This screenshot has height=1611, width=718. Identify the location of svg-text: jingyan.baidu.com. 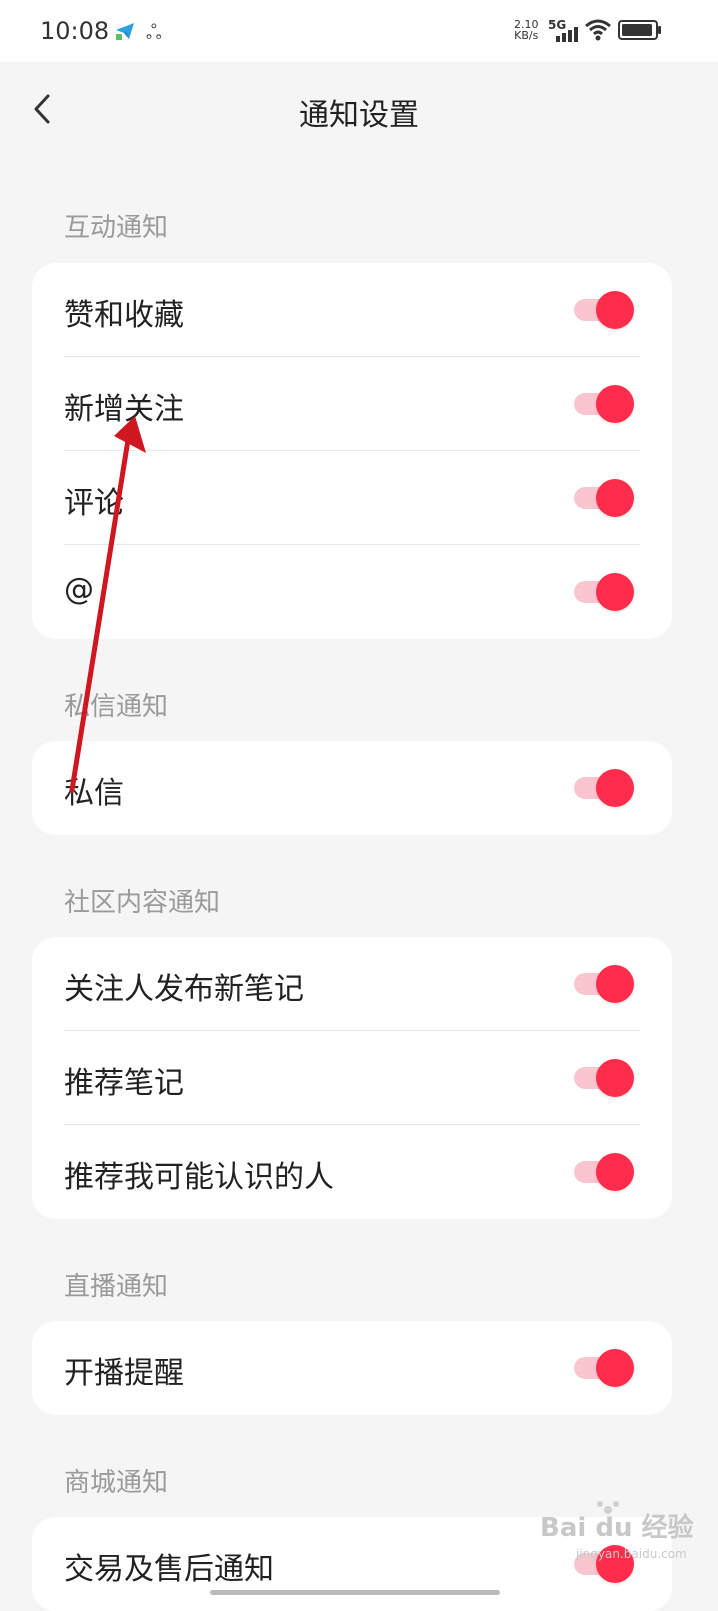
(631, 1554).